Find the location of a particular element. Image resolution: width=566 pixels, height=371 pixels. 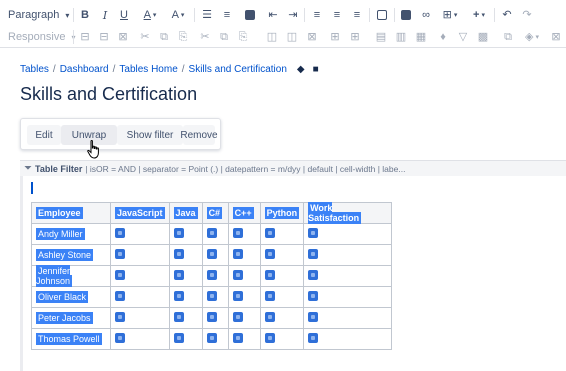

employee-cell: Andy Miller is located at coordinates (71, 234).